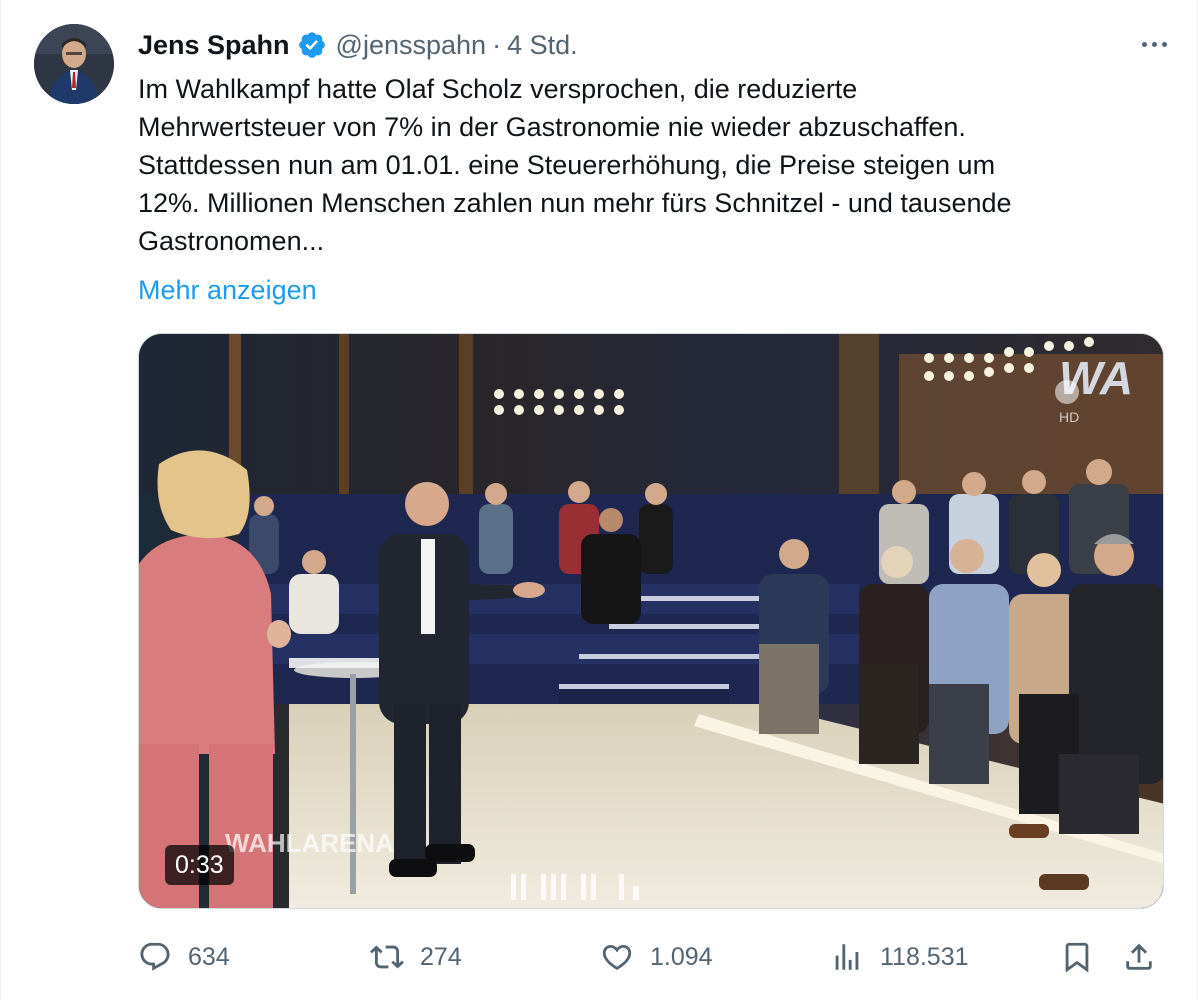  Describe the element at coordinates (309, 843) in the screenshot. I see `overlay-brand: WAHLARENA` at that location.